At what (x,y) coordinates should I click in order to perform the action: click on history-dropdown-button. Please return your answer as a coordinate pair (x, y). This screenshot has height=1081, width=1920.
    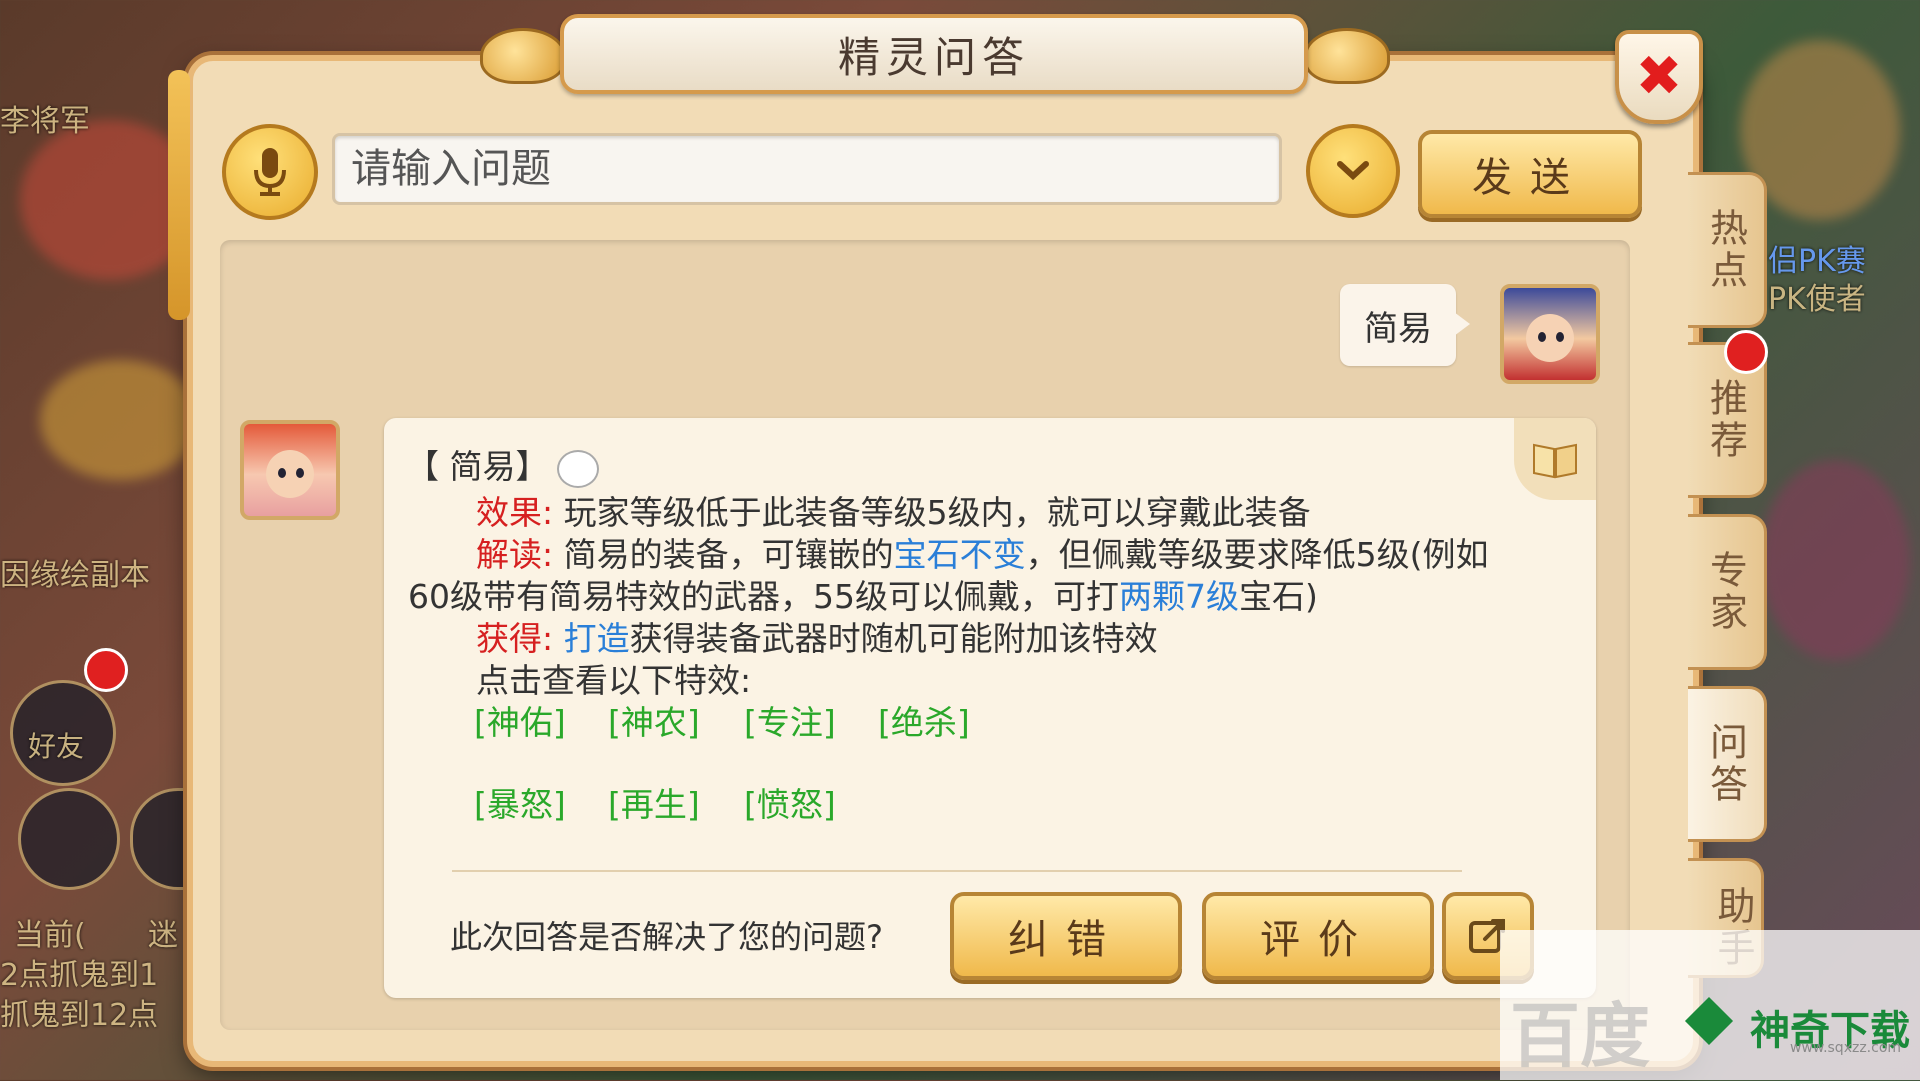
    Looking at the image, I should click on (1353, 171).